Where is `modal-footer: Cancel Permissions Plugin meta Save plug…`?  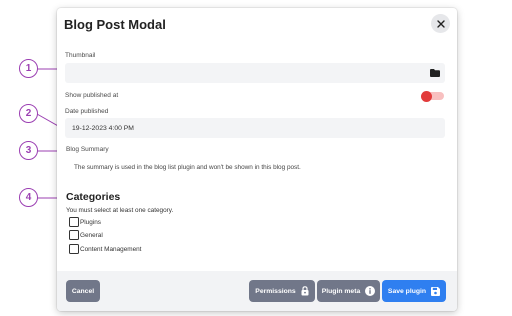
modal-footer: Cancel Permissions Plugin meta Save plug… is located at coordinates (257, 291).